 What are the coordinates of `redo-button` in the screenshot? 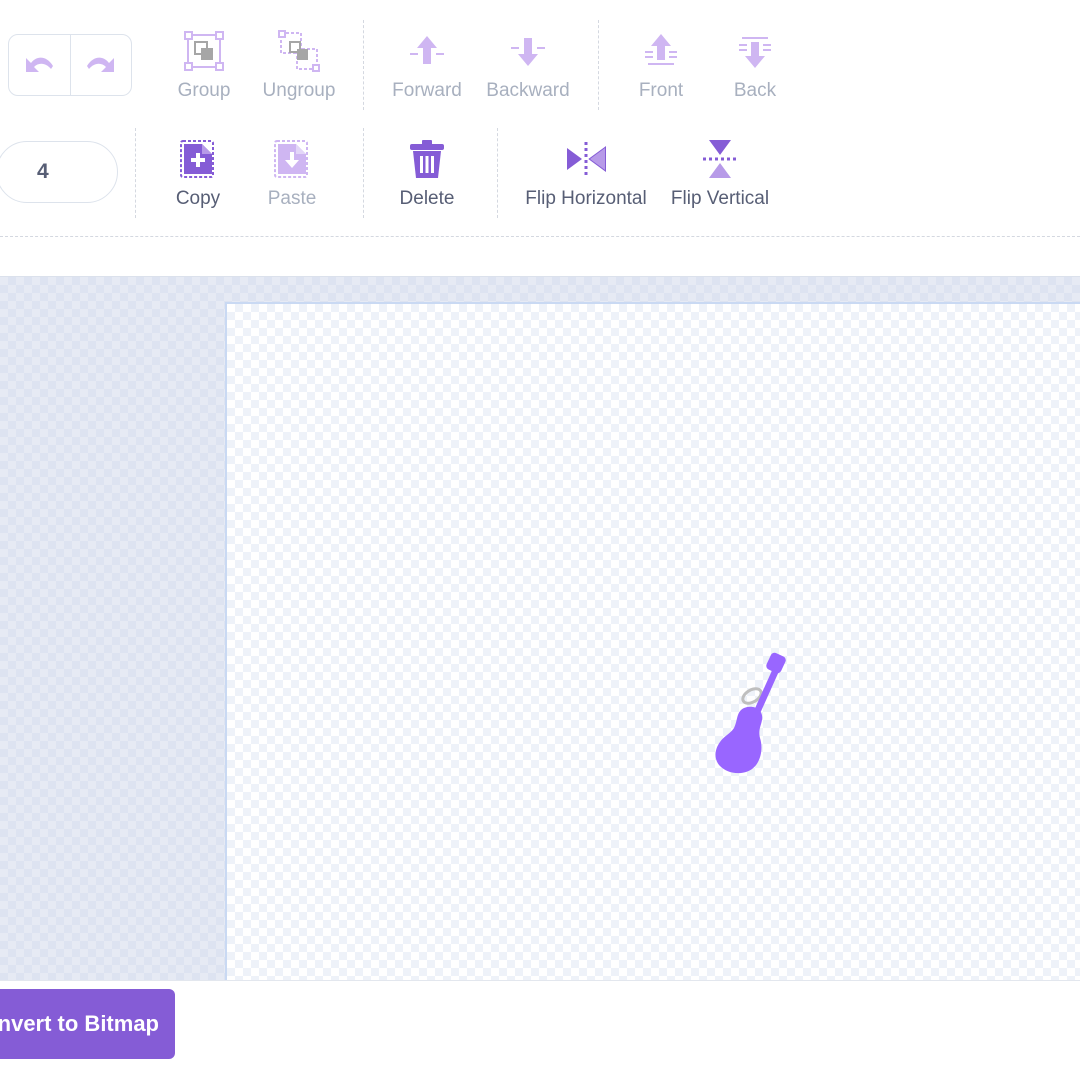 It's located at (100, 65).